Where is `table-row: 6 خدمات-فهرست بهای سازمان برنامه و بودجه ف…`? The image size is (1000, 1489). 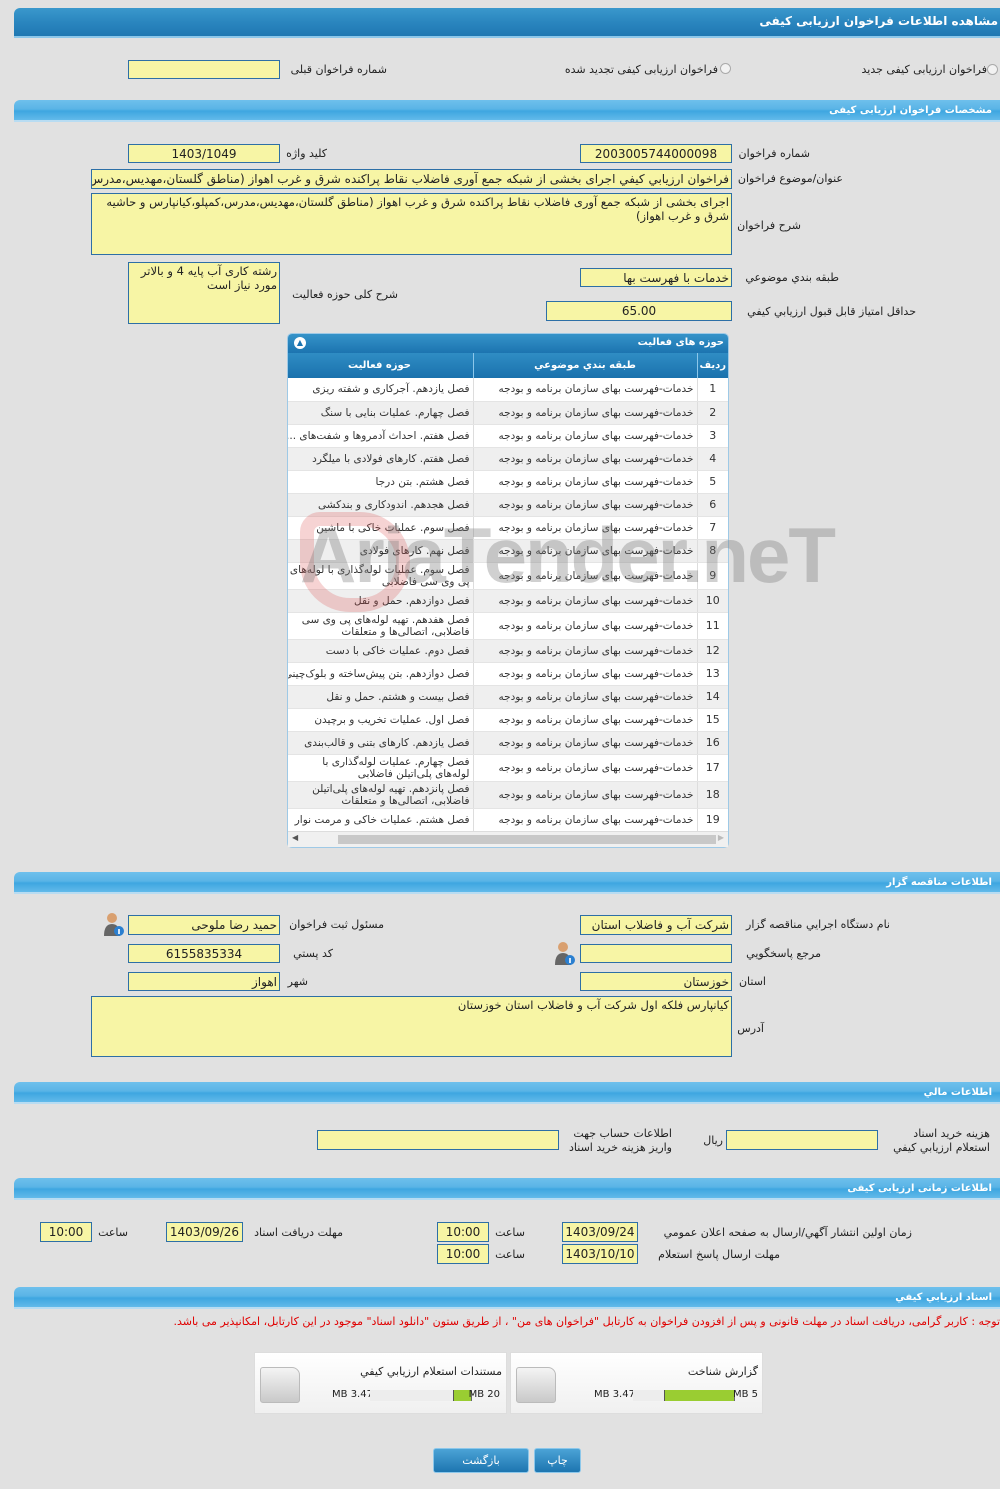
table-row: 6 خدمات-فهرست بهای سازمان برنامه و بودجه ف… is located at coordinates (508, 505).